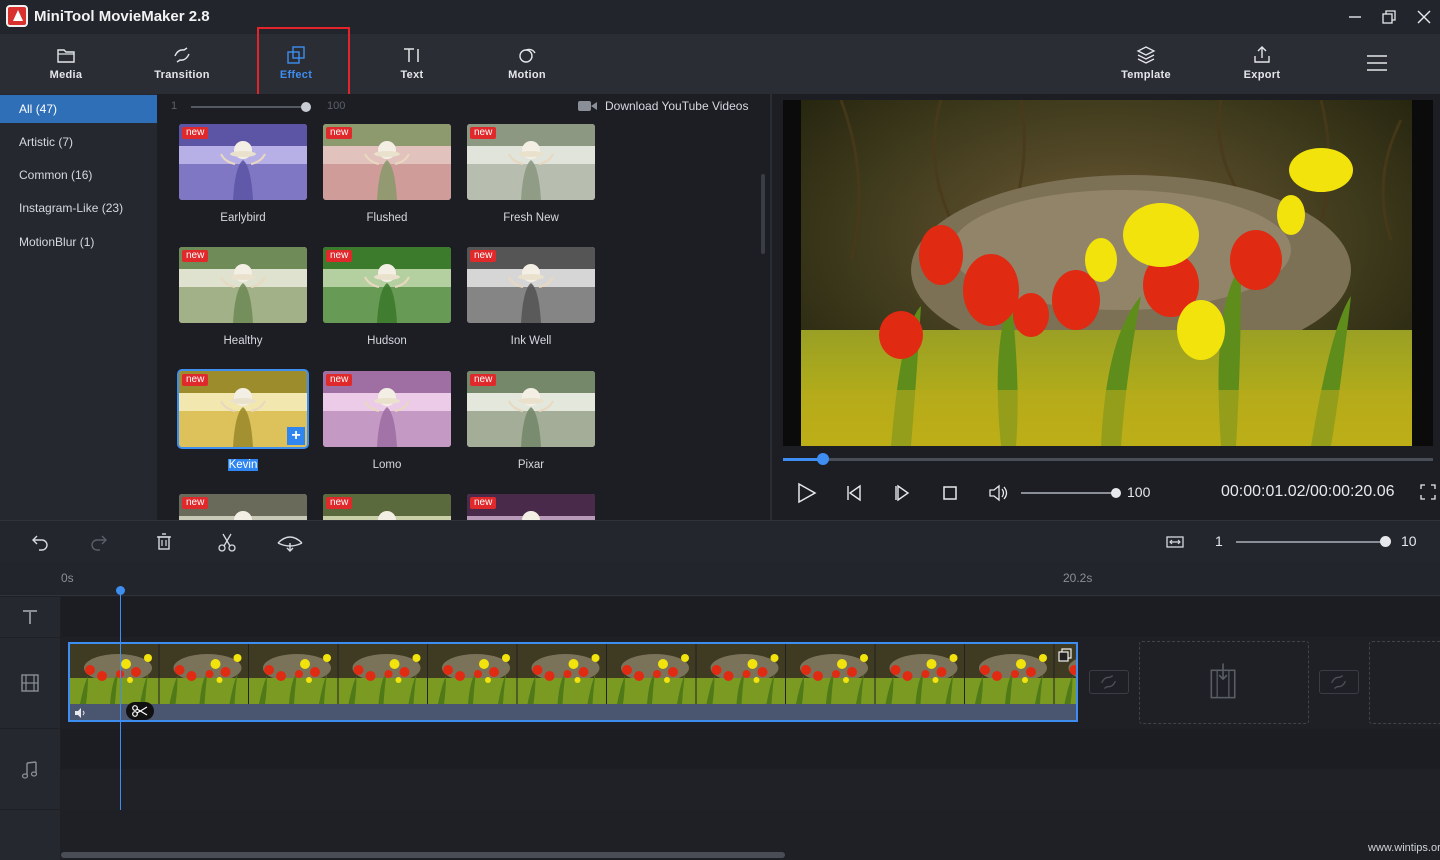 Image resolution: width=1440 pixels, height=860 pixels. What do you see at coordinates (67, 578) in the screenshot?
I see `ruler-start-label: 0s` at bounding box center [67, 578].